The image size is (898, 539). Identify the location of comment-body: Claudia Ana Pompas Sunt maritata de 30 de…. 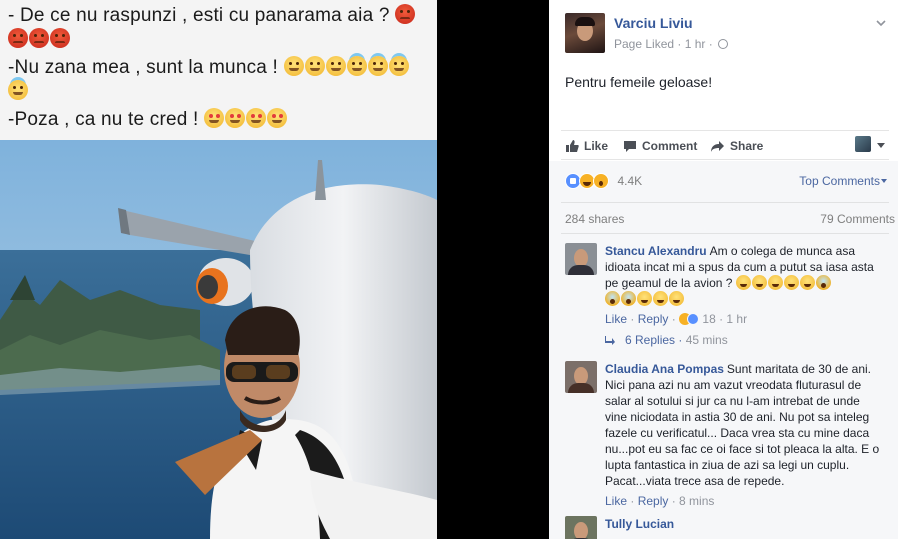
(745, 425).